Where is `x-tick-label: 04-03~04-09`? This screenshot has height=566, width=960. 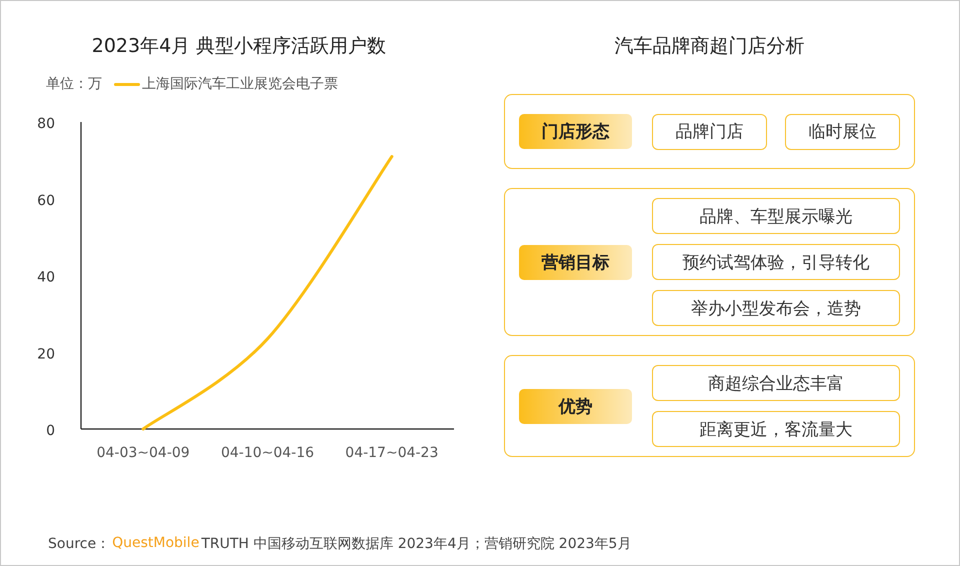
x-tick-label: 04-03~04-09 is located at coordinates (143, 453).